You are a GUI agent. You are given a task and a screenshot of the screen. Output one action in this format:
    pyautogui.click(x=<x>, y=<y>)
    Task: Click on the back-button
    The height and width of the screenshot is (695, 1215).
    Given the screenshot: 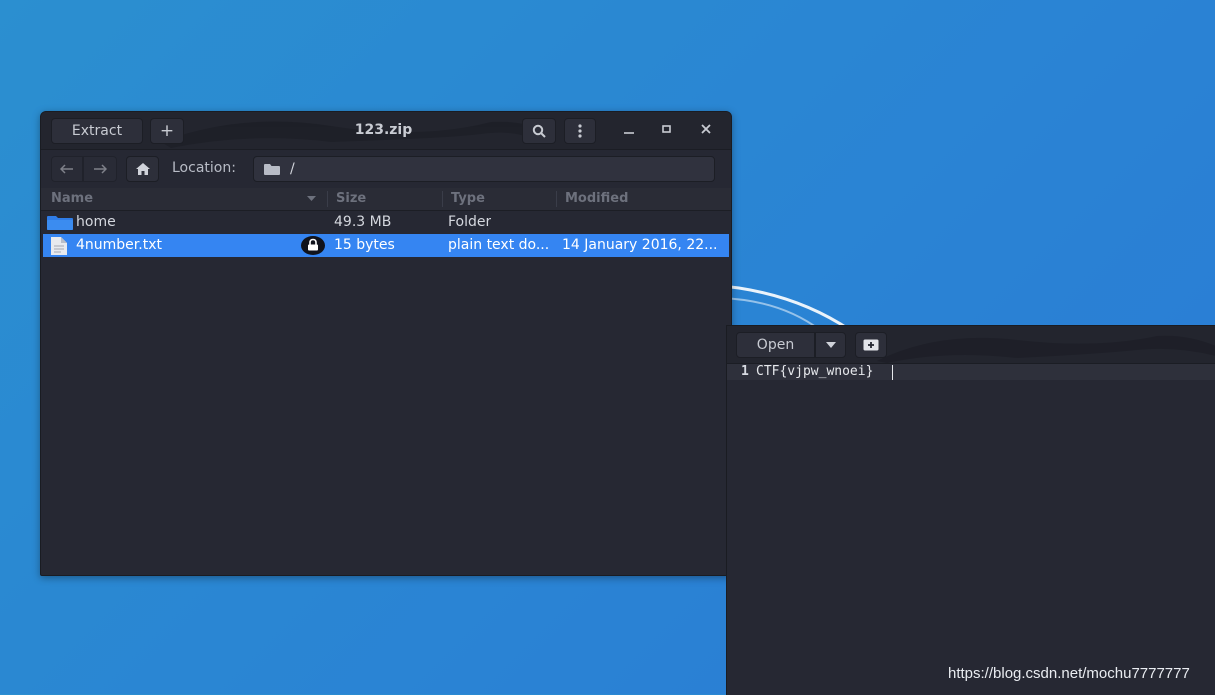 What is the action you would take?
    pyautogui.click(x=67, y=169)
    